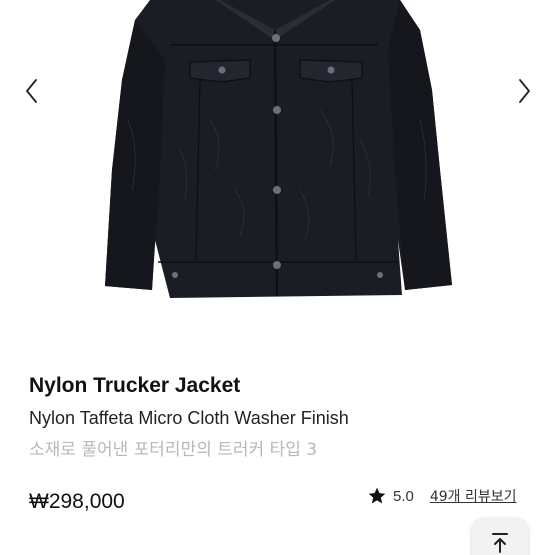 The height and width of the screenshot is (555, 555). I want to click on chevron-right-icon, so click(524, 91).